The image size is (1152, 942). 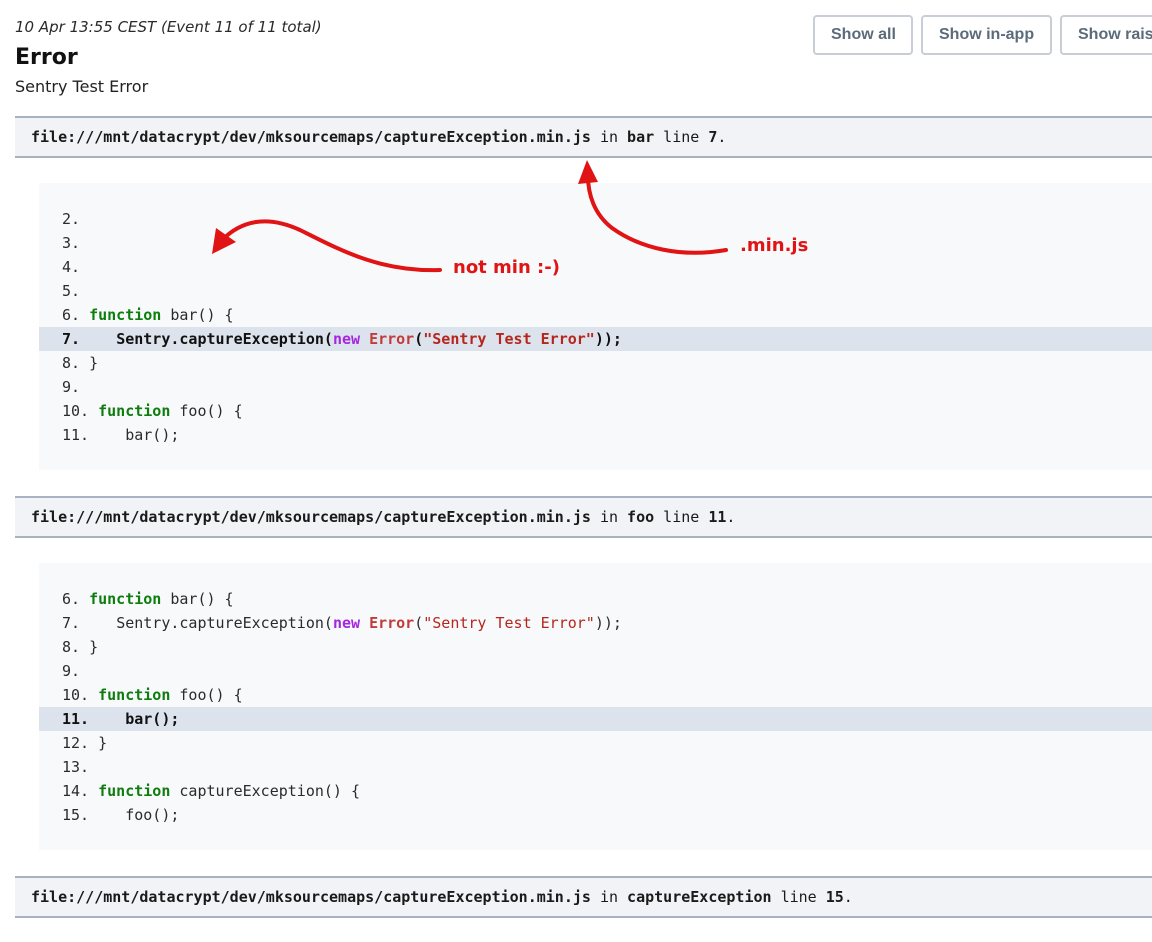 I want to click on annotation-arrows, so click(x=470, y=216).